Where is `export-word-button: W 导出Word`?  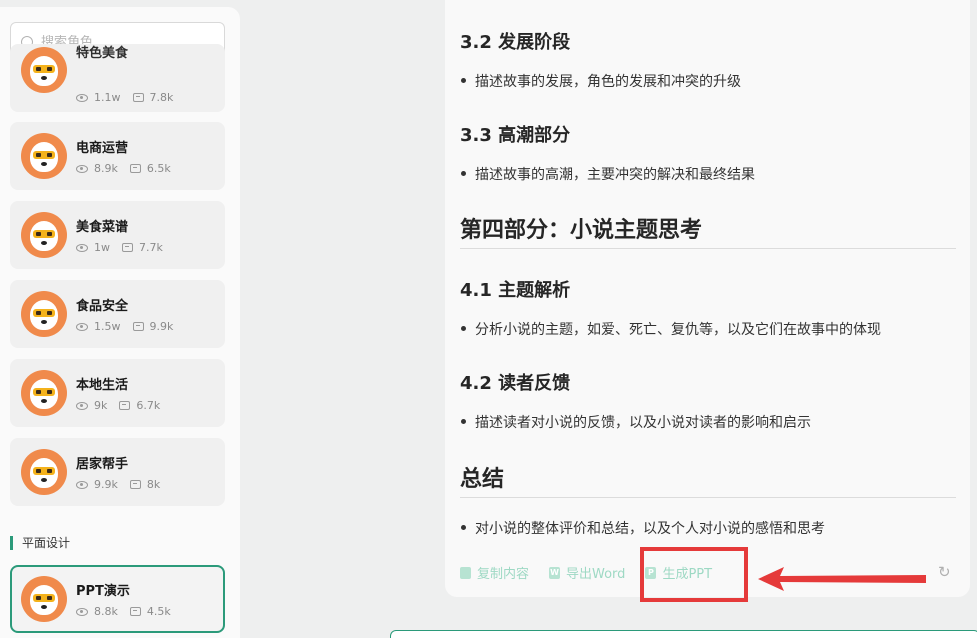 export-word-button: W 导出Word is located at coordinates (587, 572).